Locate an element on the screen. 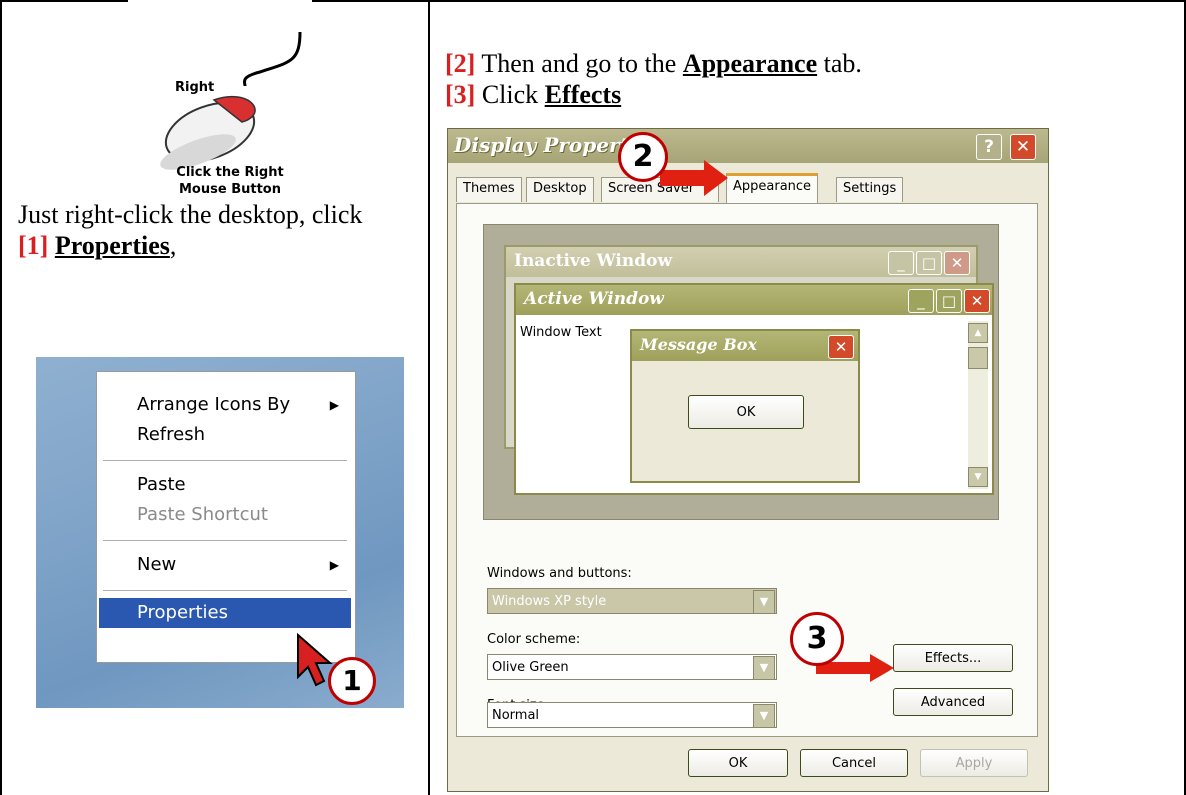 The height and width of the screenshot is (795, 1186). tab-themes: Themes is located at coordinates (489, 189).